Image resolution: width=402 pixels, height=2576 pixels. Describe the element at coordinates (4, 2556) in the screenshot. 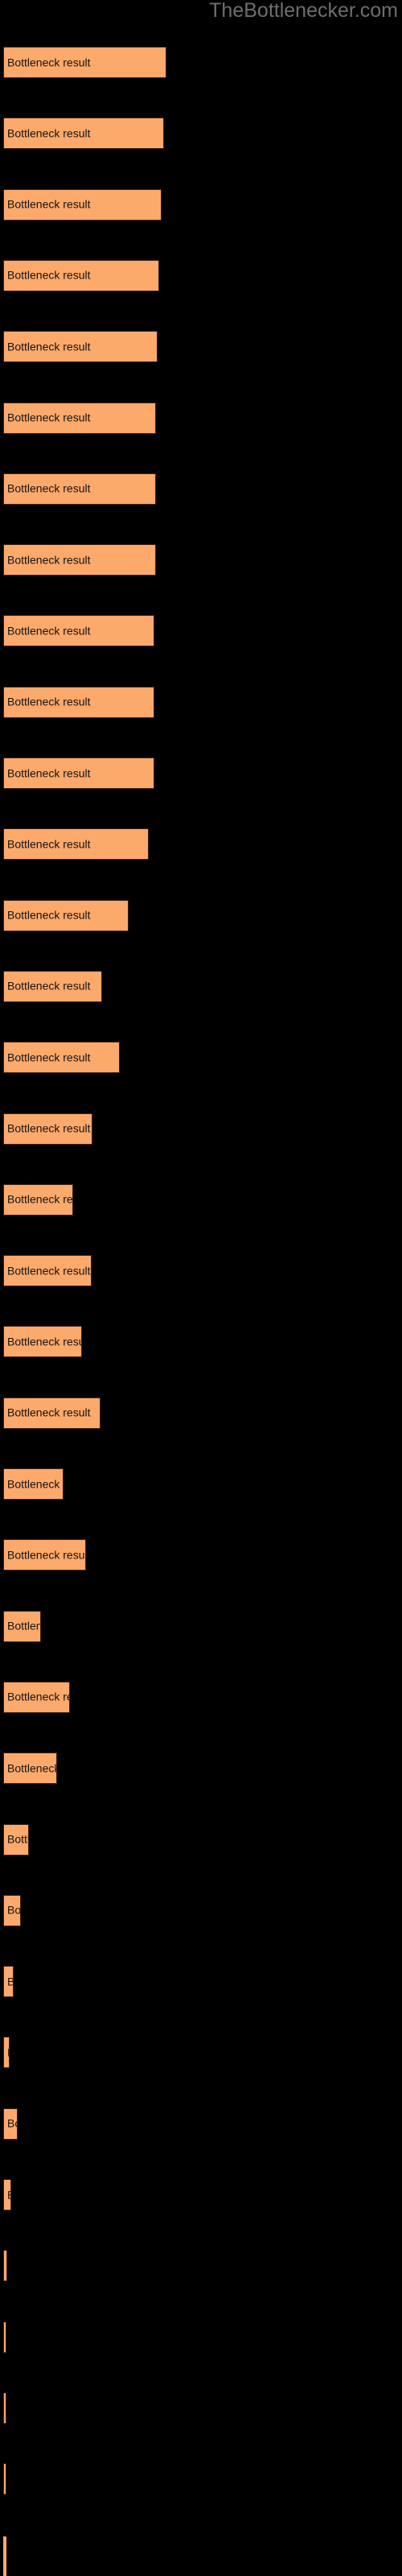

I see `axis-baseline-sliver` at that location.